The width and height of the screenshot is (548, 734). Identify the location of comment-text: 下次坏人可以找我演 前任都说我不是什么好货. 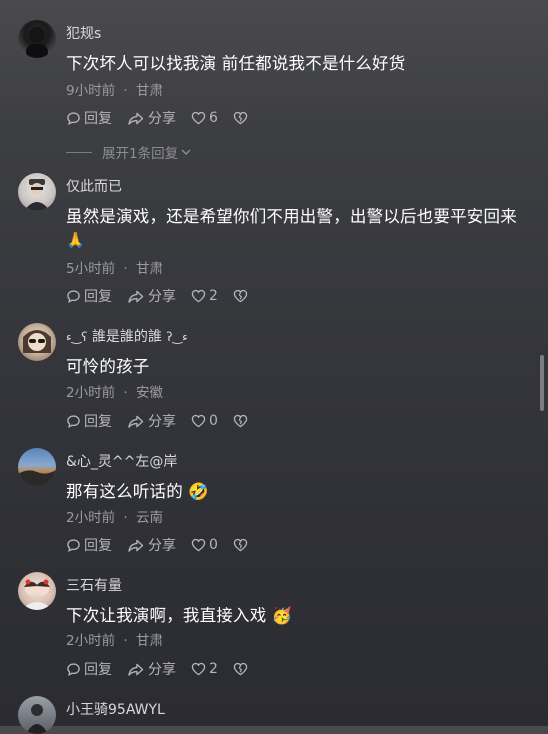
(236, 63).